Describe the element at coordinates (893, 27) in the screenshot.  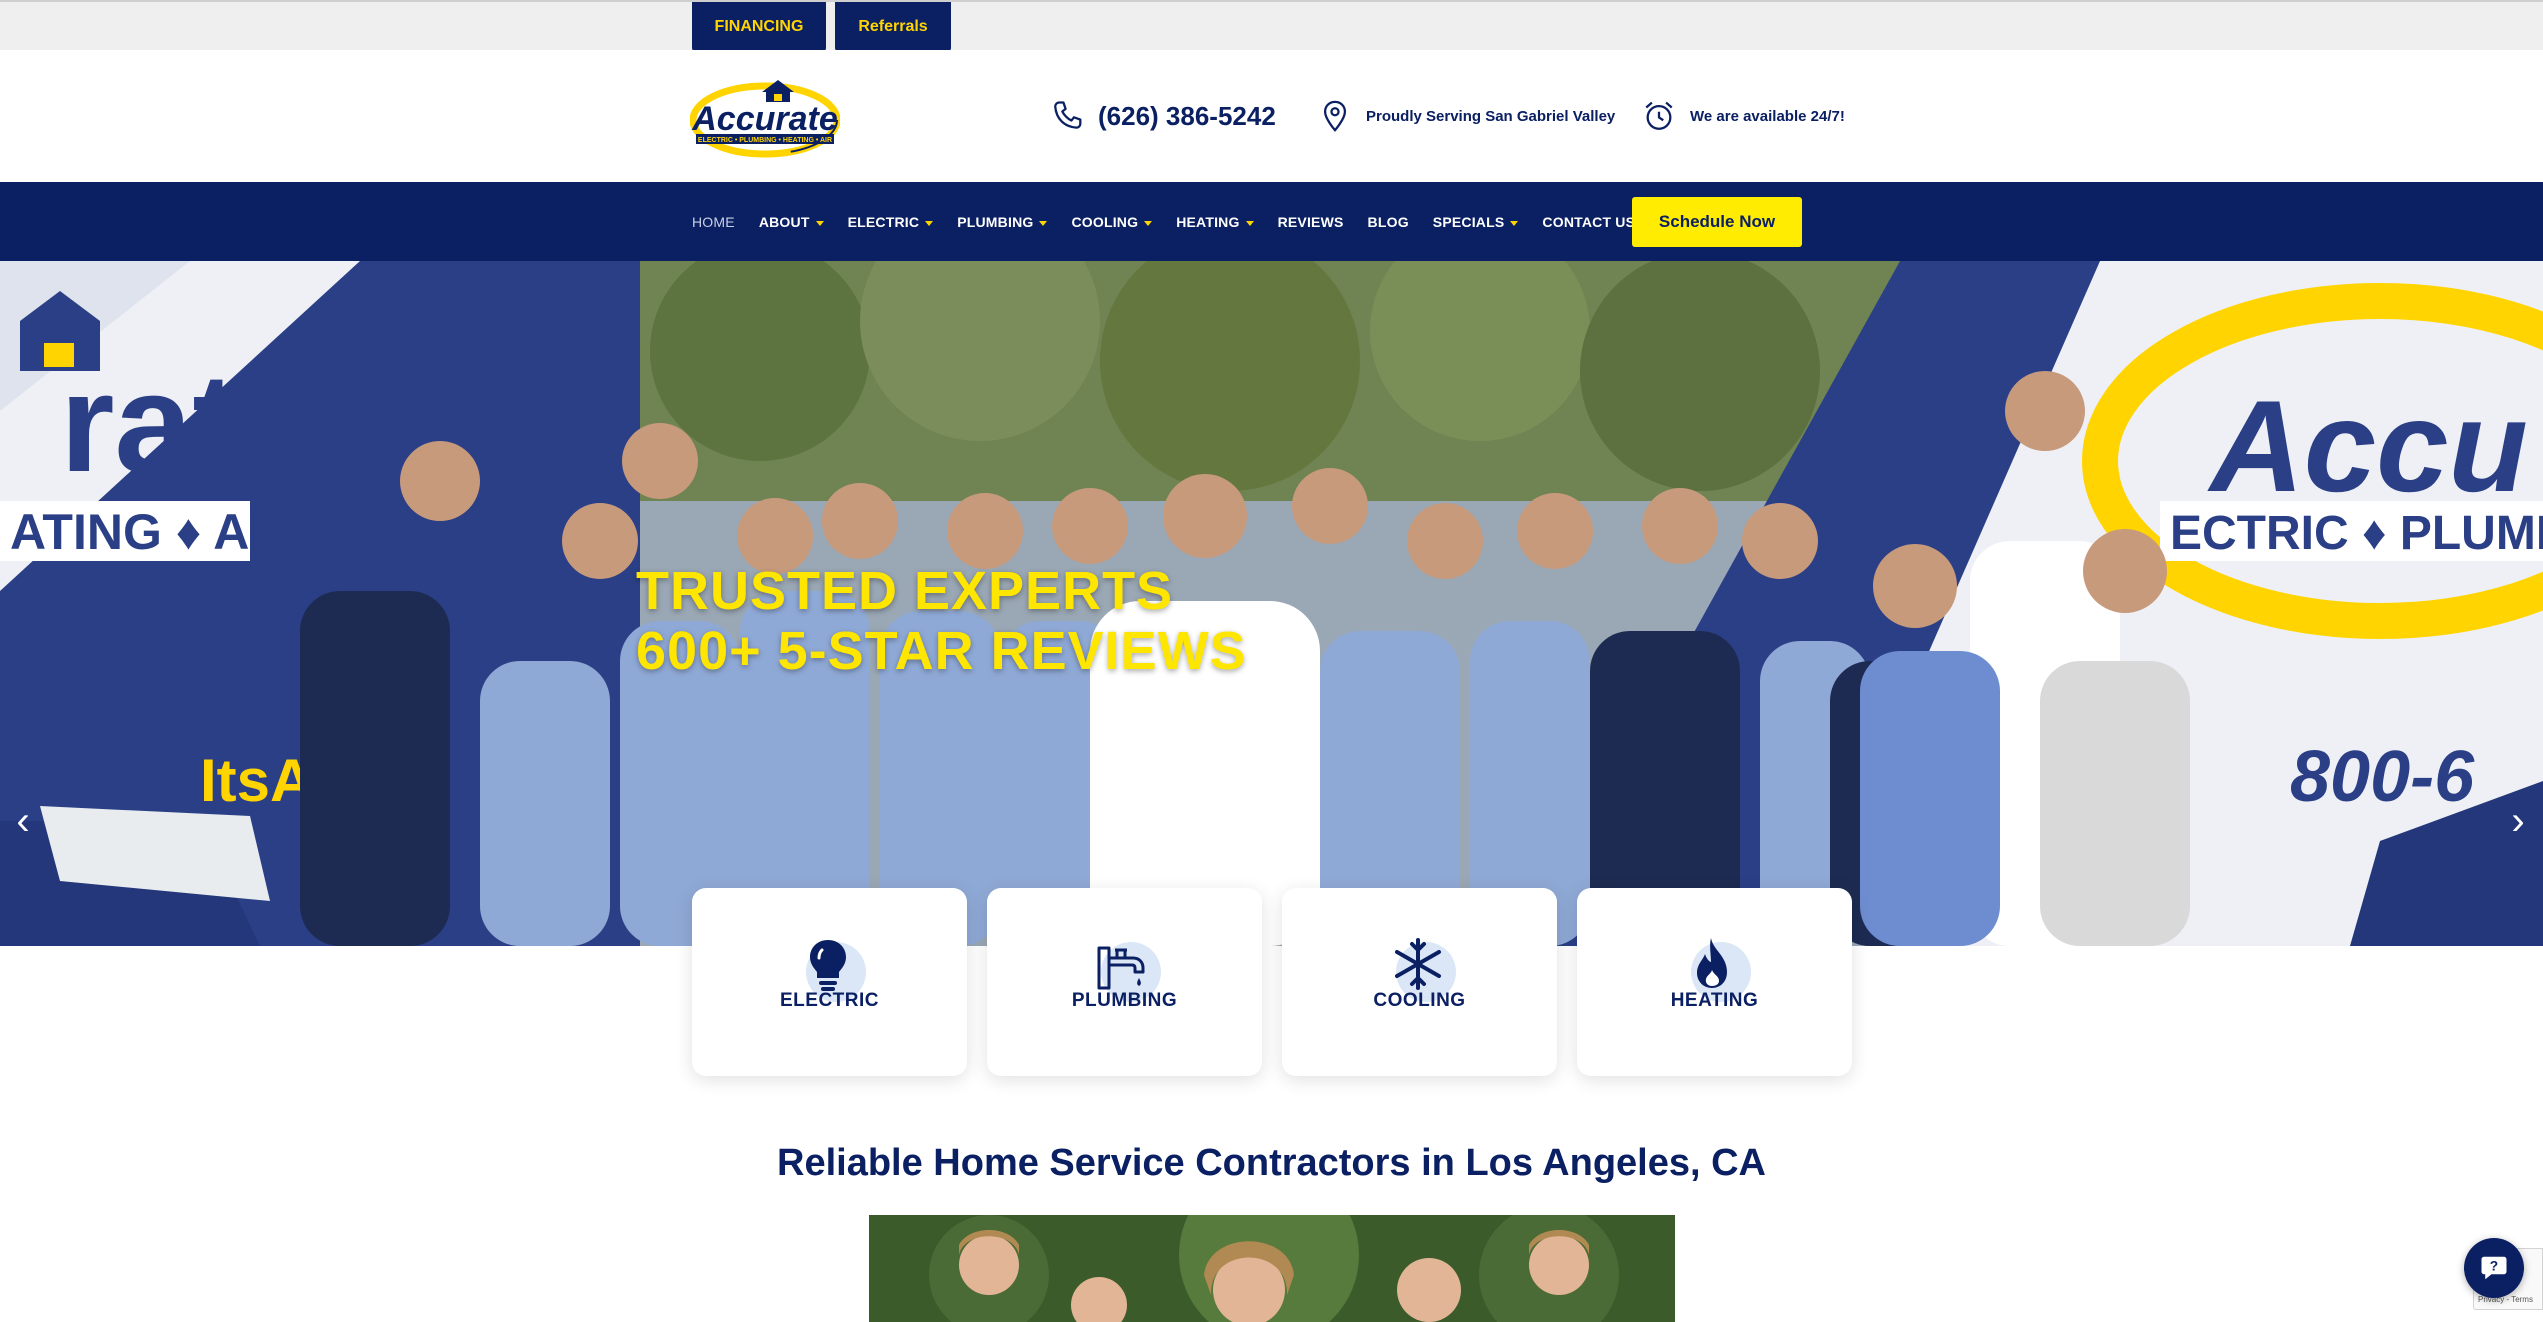
I see `referrals-button: Referrals` at that location.